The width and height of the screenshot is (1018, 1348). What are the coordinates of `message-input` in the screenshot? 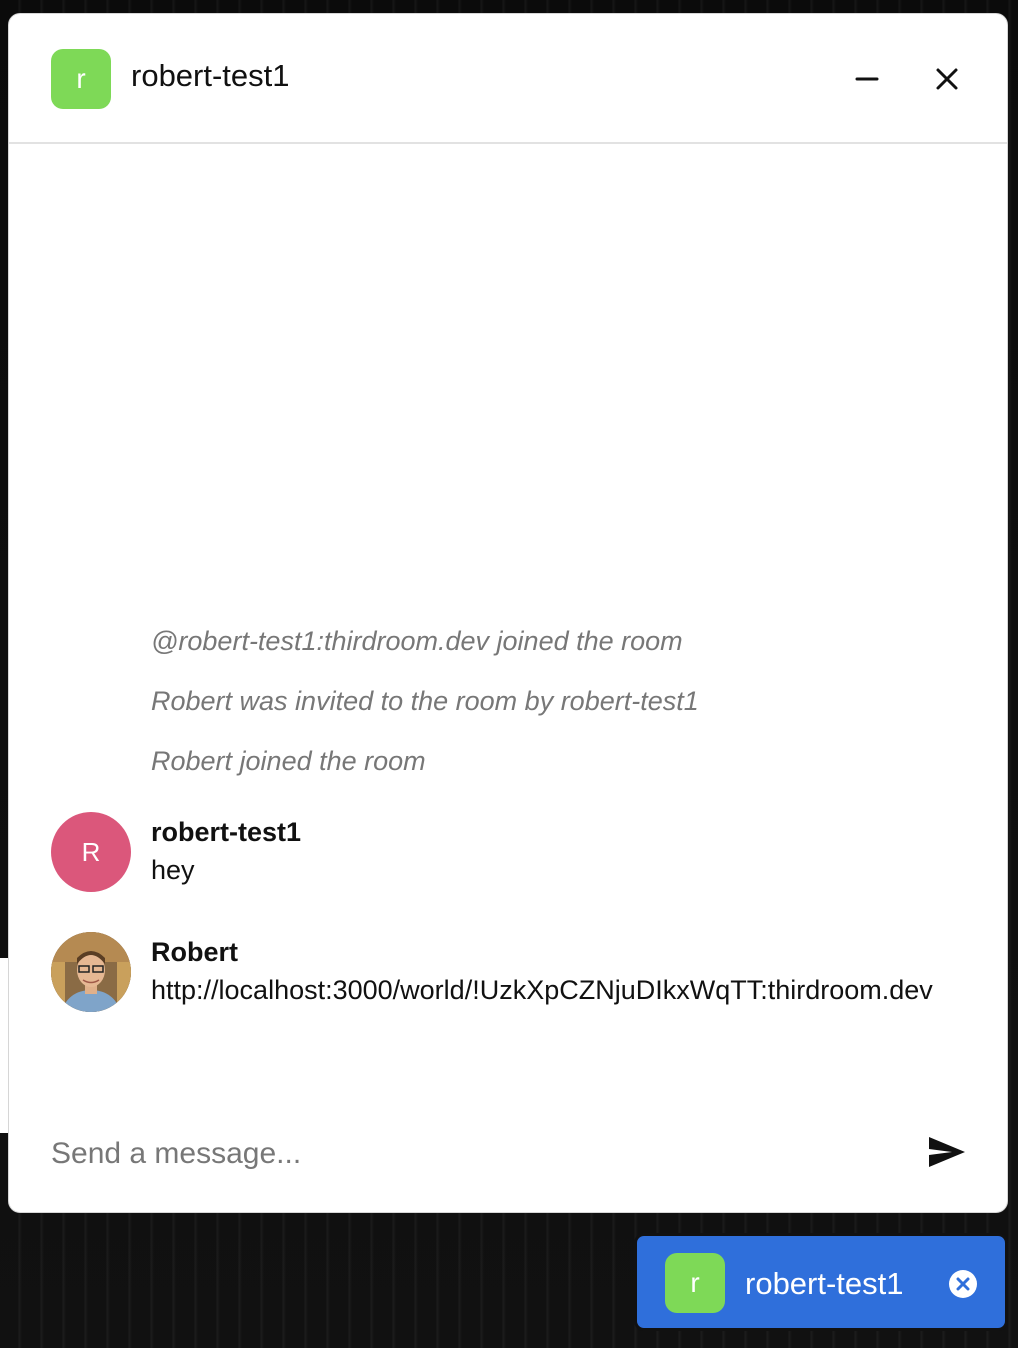 It's located at (461, 1154).